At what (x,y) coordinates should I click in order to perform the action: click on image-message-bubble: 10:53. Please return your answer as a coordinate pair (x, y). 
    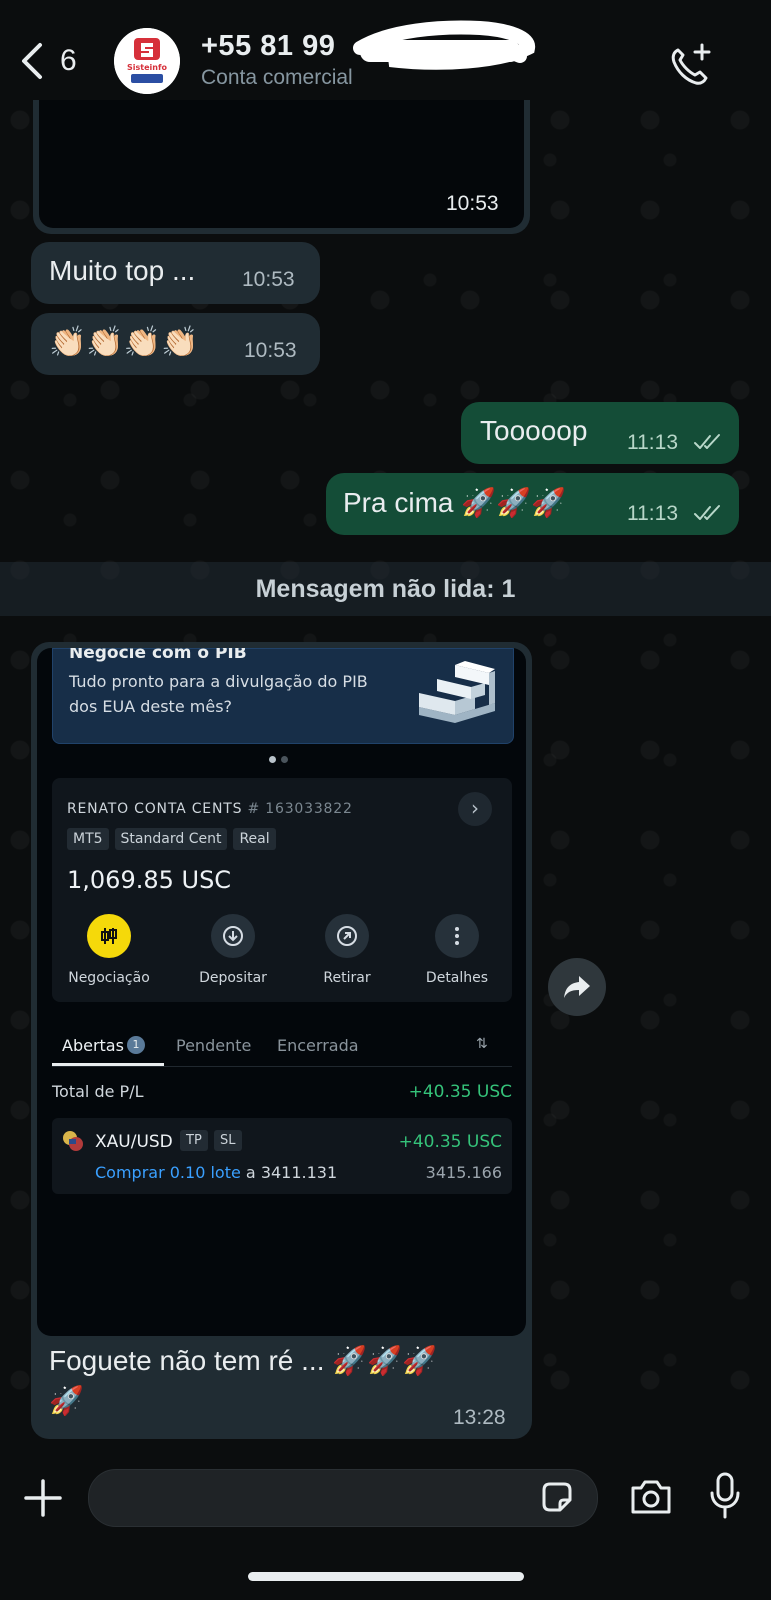
    Looking at the image, I should click on (281, 167).